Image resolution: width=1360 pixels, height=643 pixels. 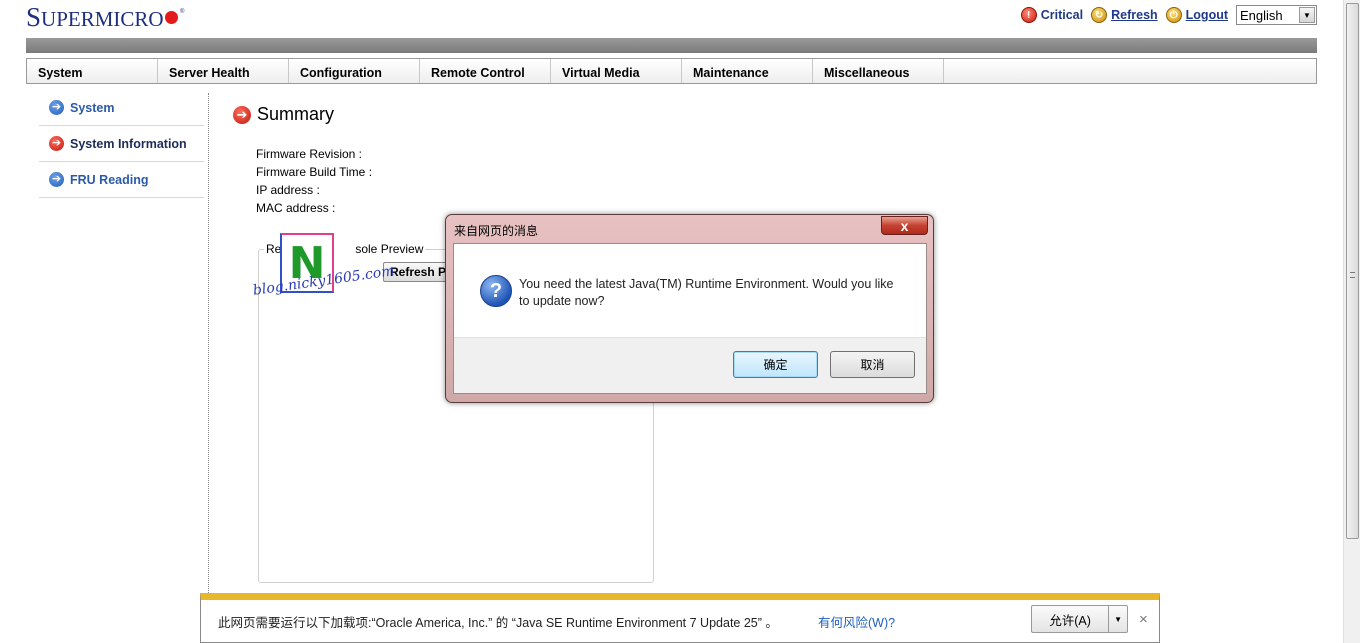 I want to click on scrollbar-thumb, so click(x=1352, y=271).